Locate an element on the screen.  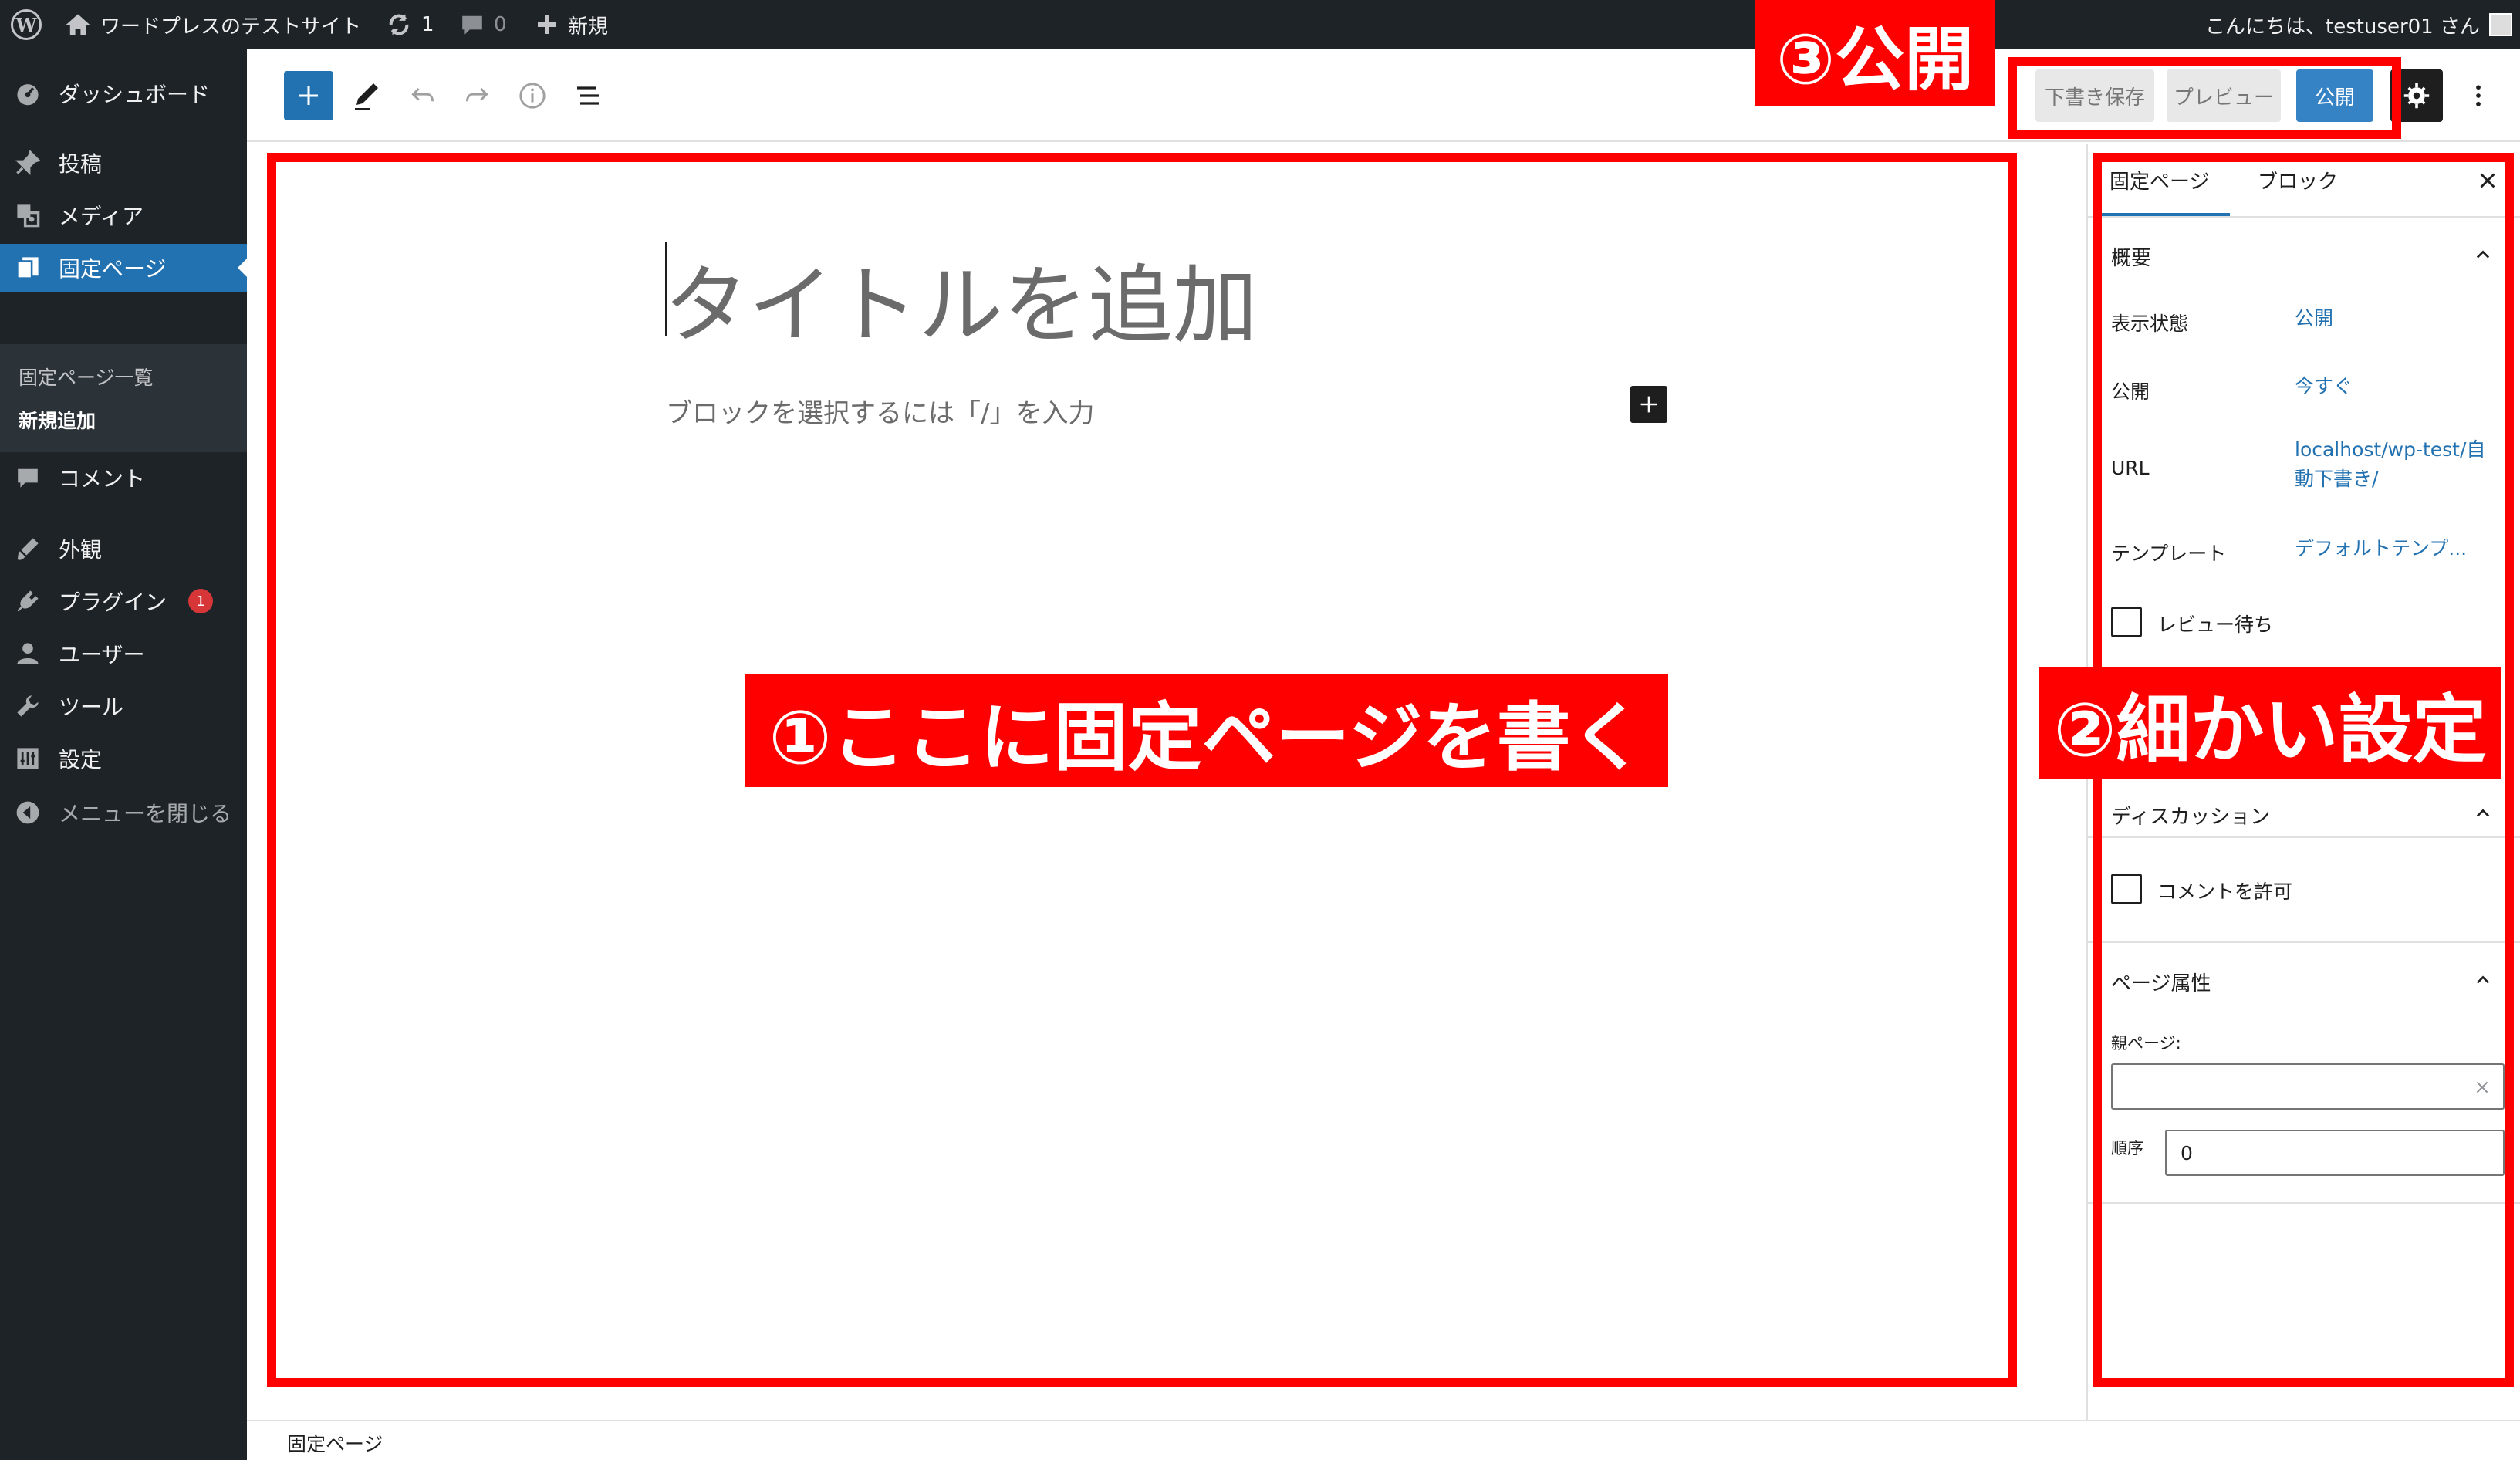
sidebar-item-comments: コメント is located at coordinates (124, 478).